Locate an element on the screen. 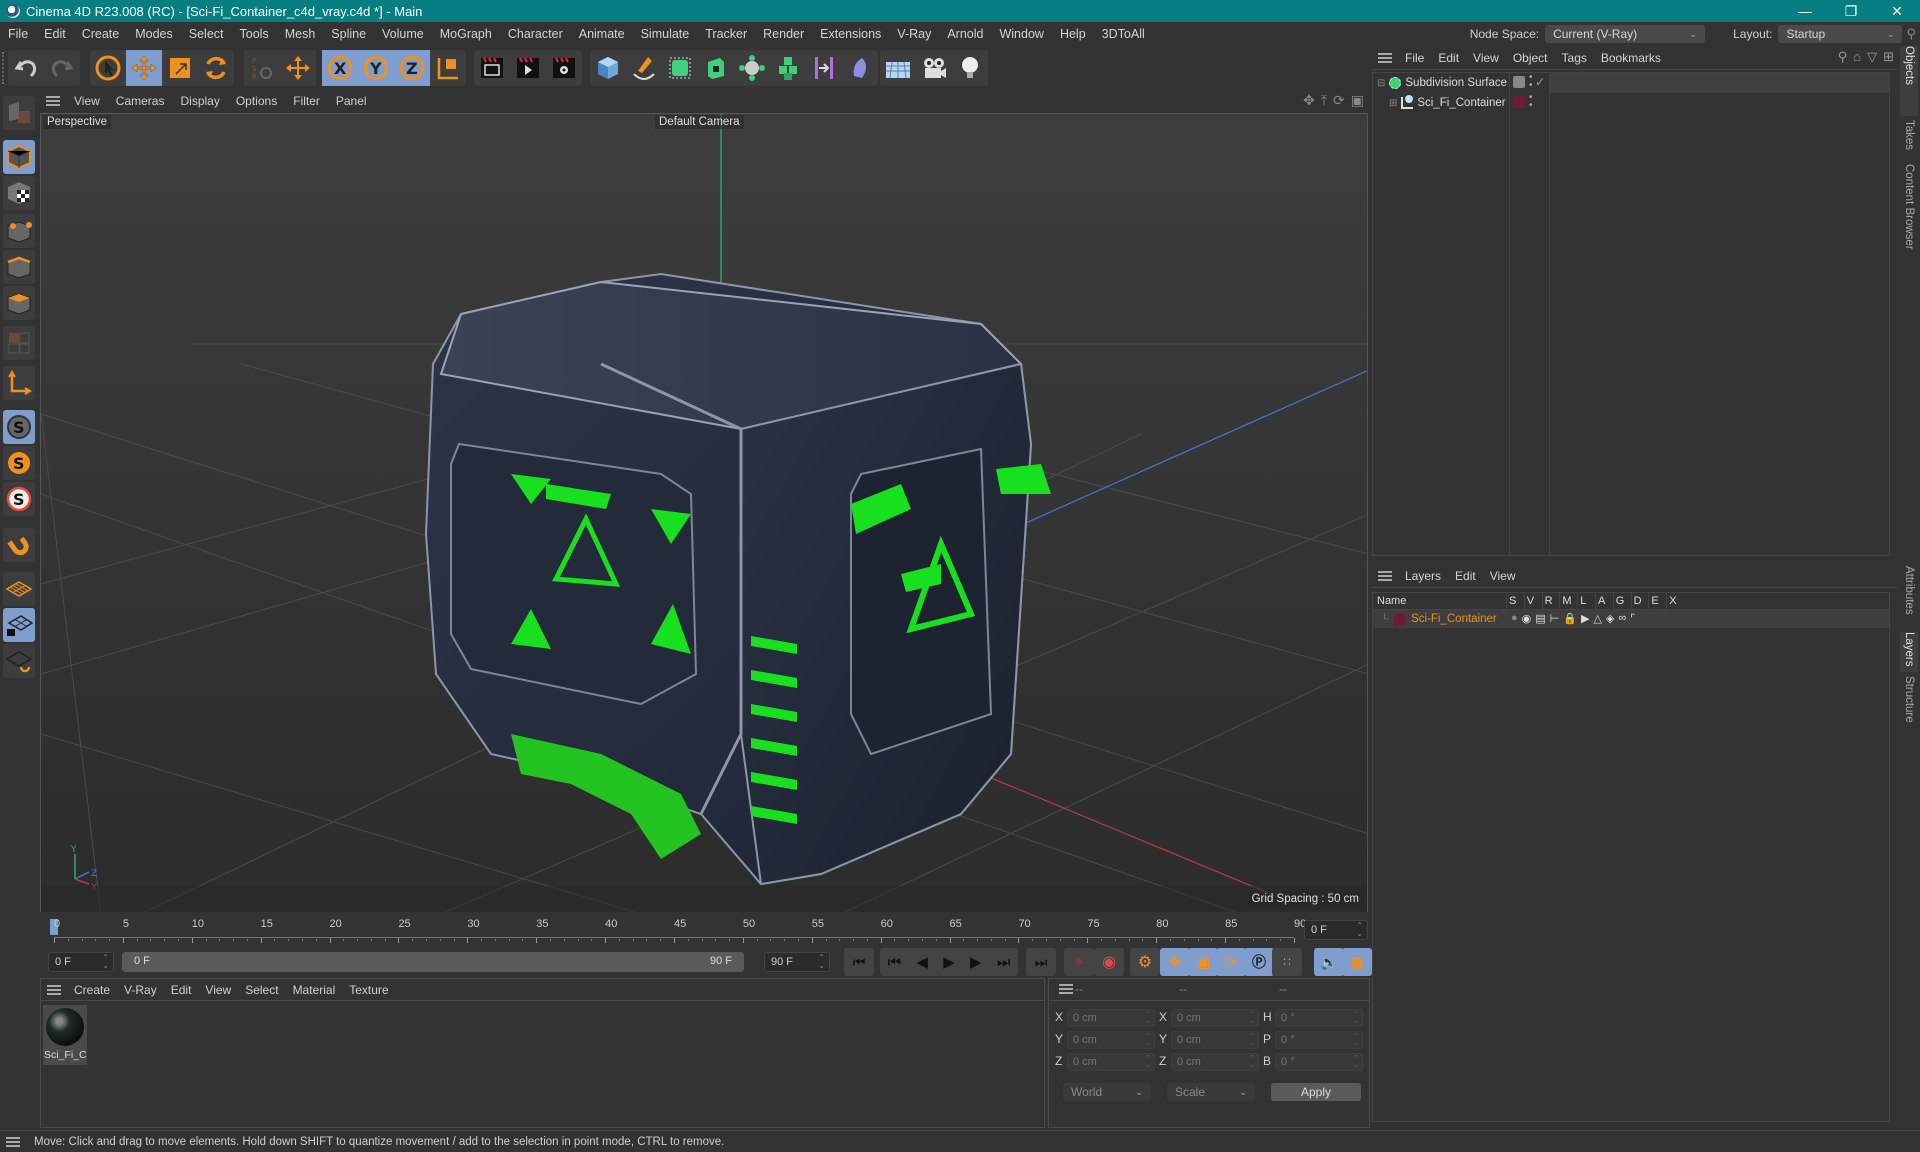 The height and width of the screenshot is (1152, 1920). tab-objects: Objects is located at coordinates (1909, 81).